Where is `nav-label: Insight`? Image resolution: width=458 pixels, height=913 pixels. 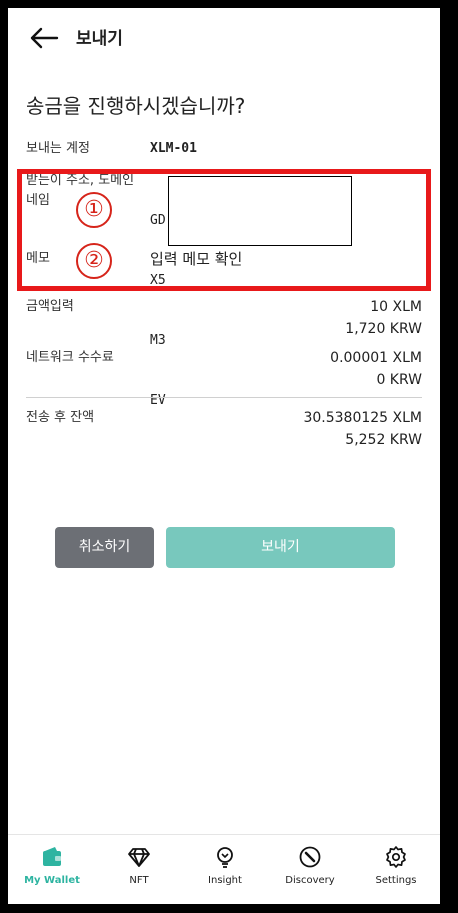 nav-label: Insight is located at coordinates (225, 880).